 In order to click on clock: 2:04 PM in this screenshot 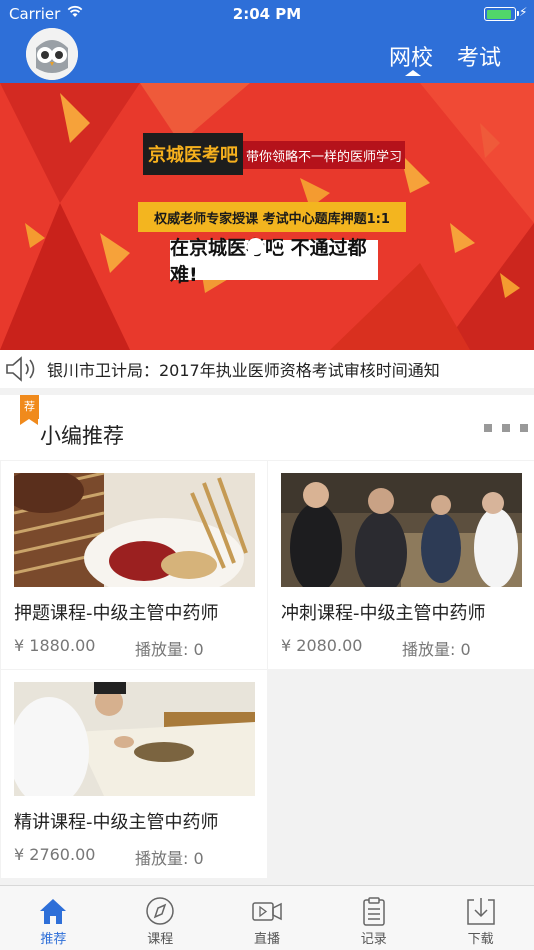, I will do `click(267, 14)`.